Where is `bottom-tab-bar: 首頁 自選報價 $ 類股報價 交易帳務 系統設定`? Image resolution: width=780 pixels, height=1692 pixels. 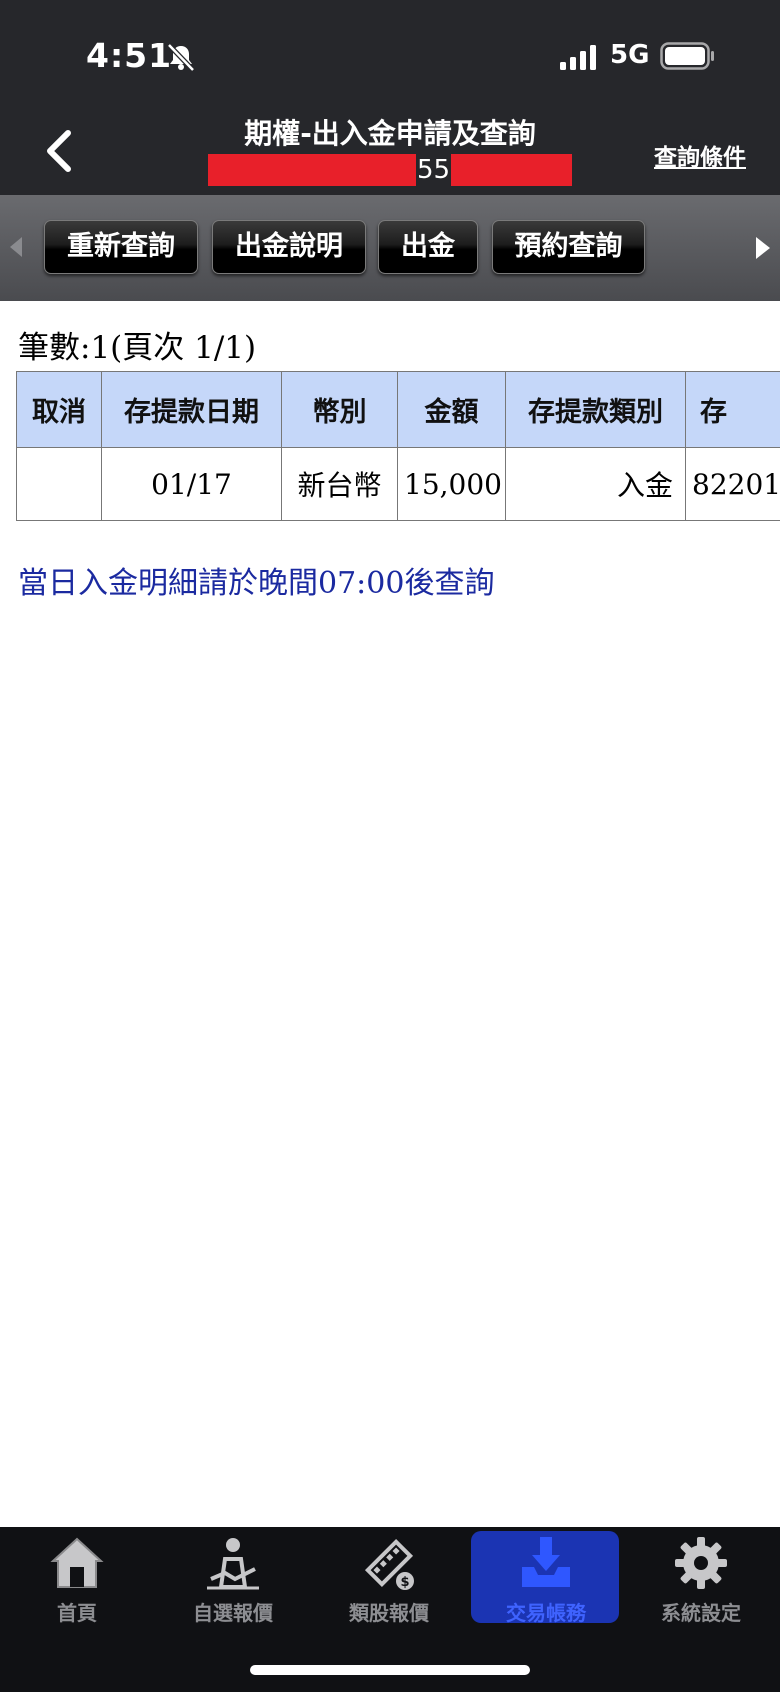
bottom-tab-bar: 首頁 自選報價 $ 類股報價 交易帳務 系統設定 is located at coordinates (390, 1609).